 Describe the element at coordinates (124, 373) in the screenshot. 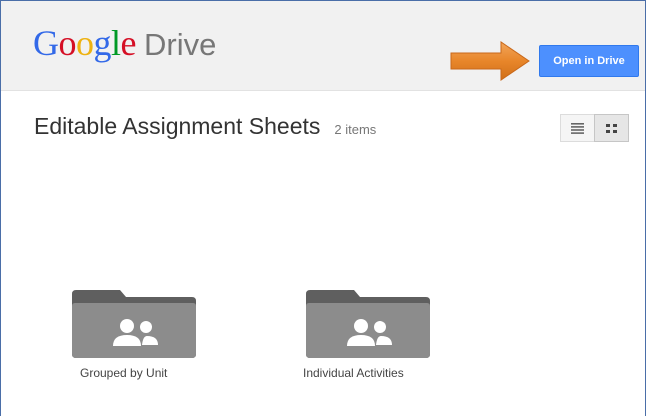

I see `folder-name: Grouped by Unit` at that location.